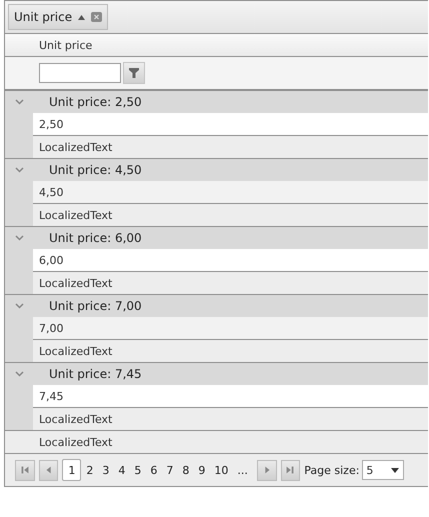  What do you see at coordinates (138, 470) in the screenshot?
I see `page-link: 5` at bounding box center [138, 470].